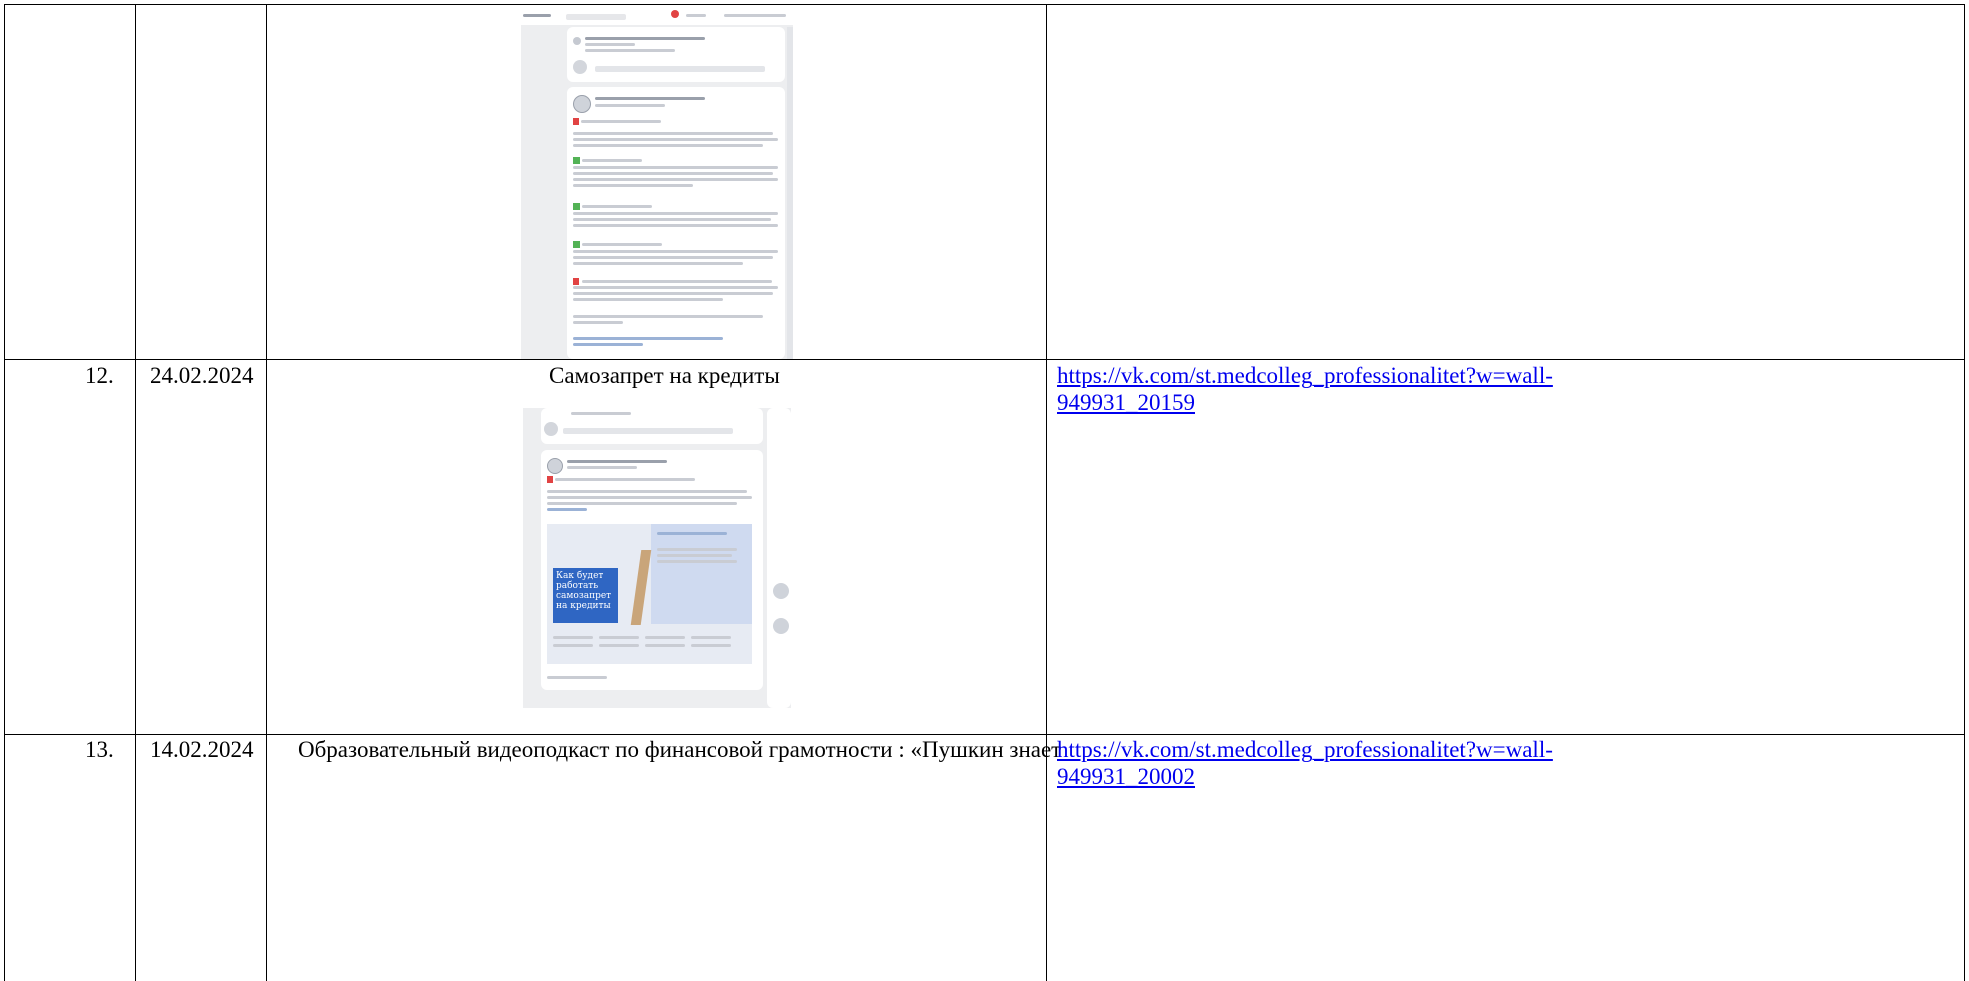 Image resolution: width=1969 pixels, height=981 pixels. I want to click on row-date: 24.02.2024, so click(202, 375).